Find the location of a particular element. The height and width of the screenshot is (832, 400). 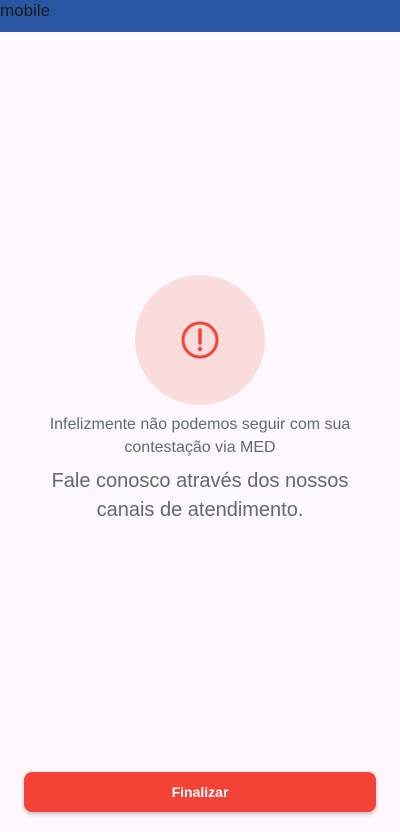

app-title: mobile is located at coordinates (25, 10).